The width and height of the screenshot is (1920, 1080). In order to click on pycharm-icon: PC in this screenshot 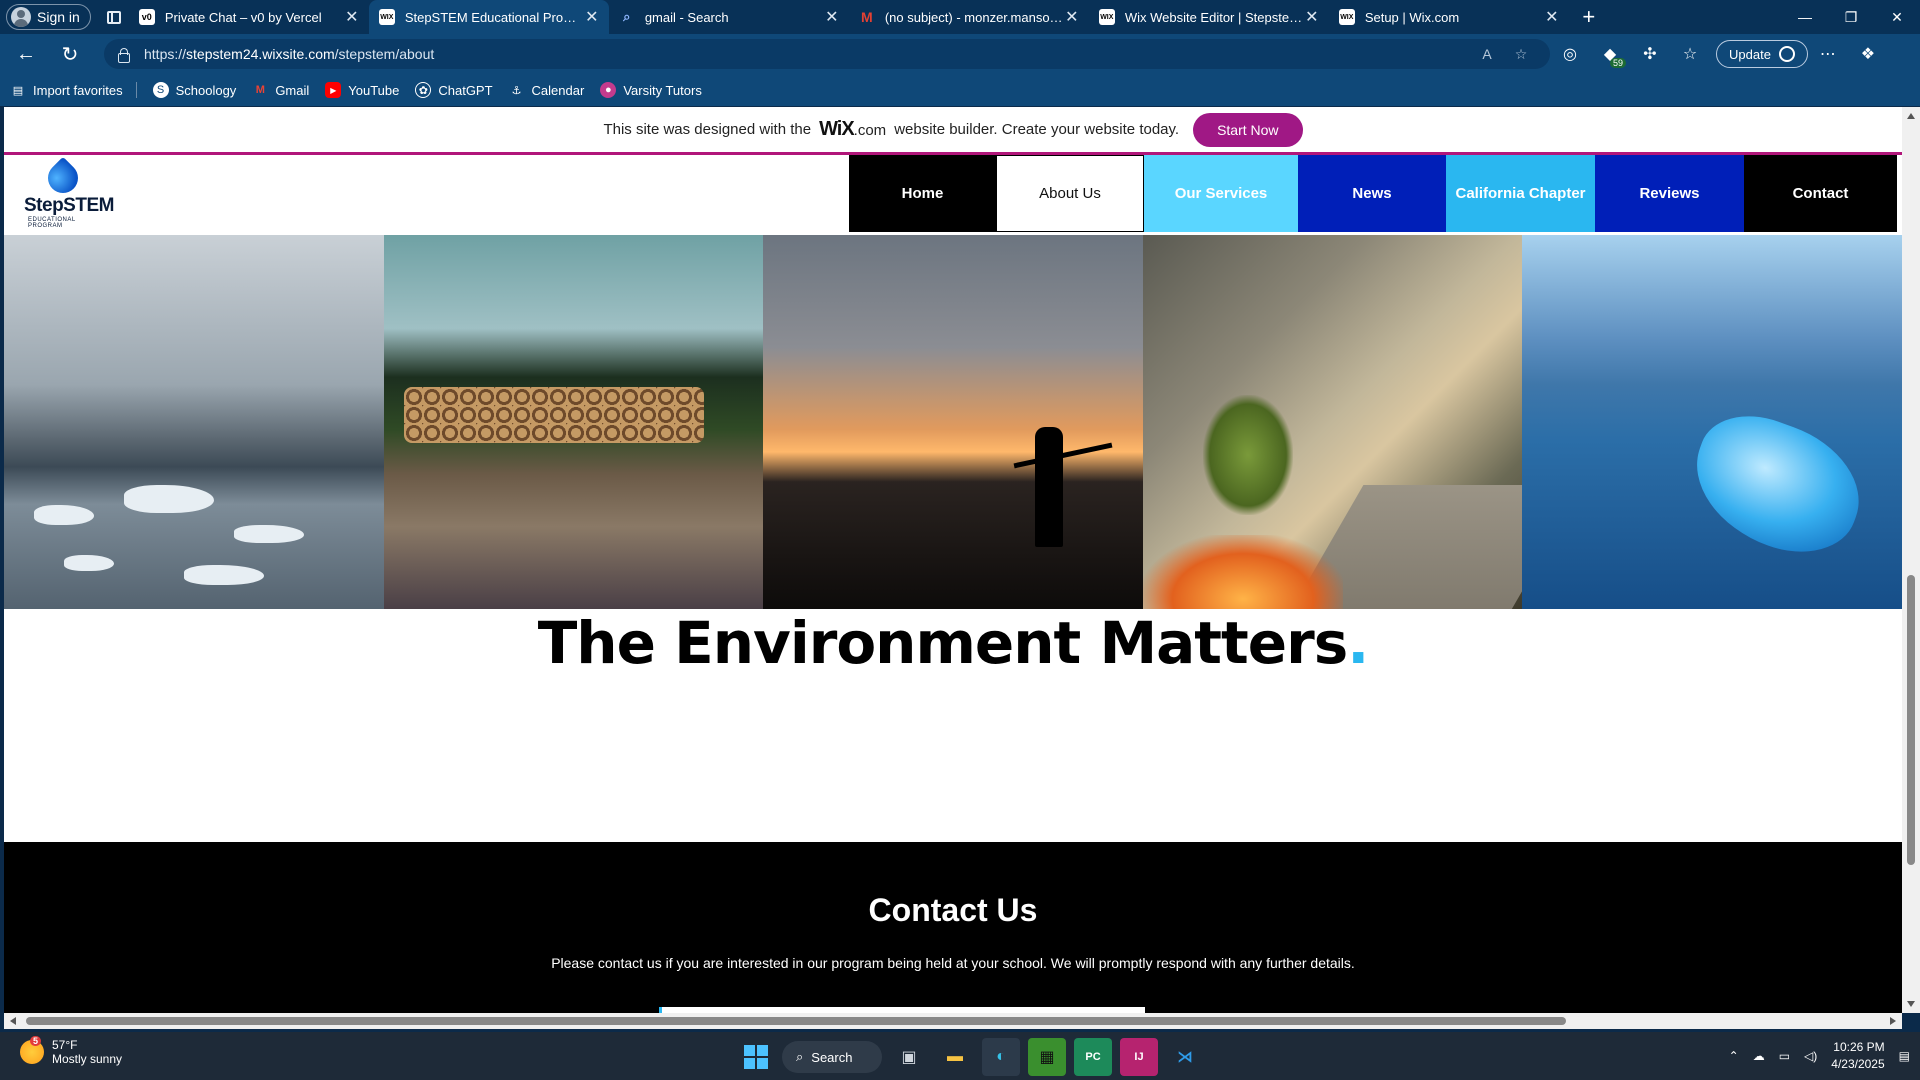, I will do `click(1093, 1057)`.